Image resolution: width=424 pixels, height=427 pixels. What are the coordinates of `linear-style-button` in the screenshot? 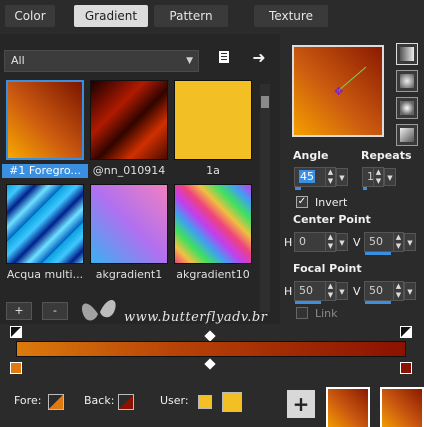 It's located at (407, 54).